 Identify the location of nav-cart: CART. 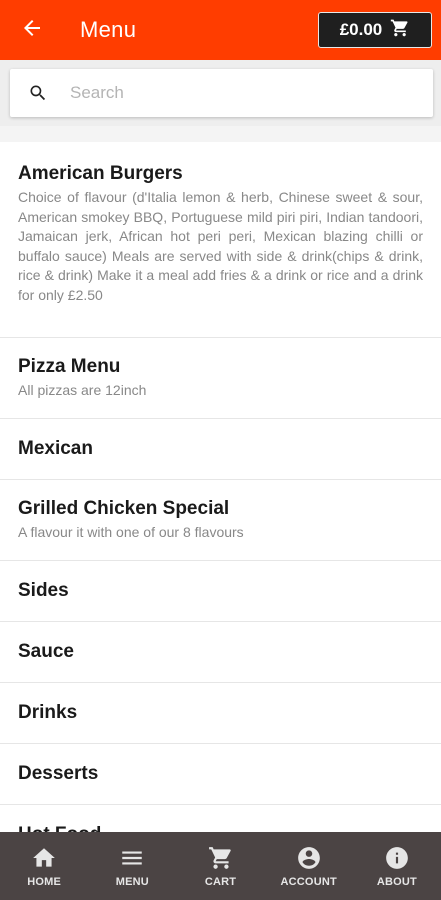
(220, 866).